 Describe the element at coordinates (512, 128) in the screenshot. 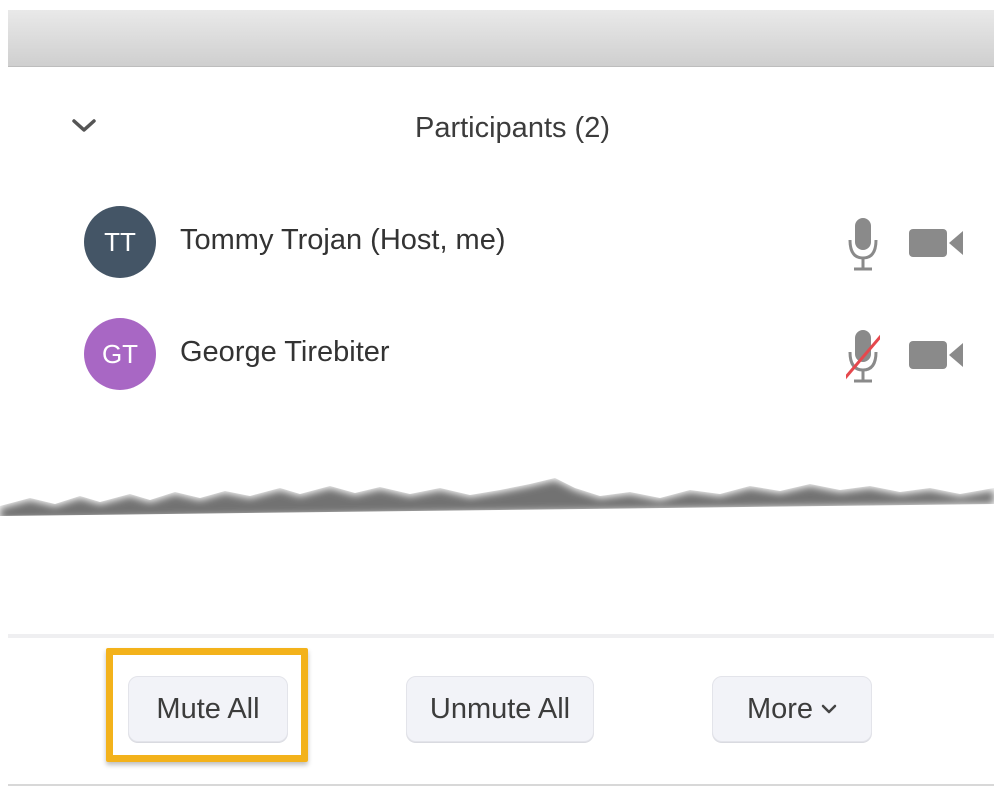

I see `participants-title: Participants (2)` at that location.